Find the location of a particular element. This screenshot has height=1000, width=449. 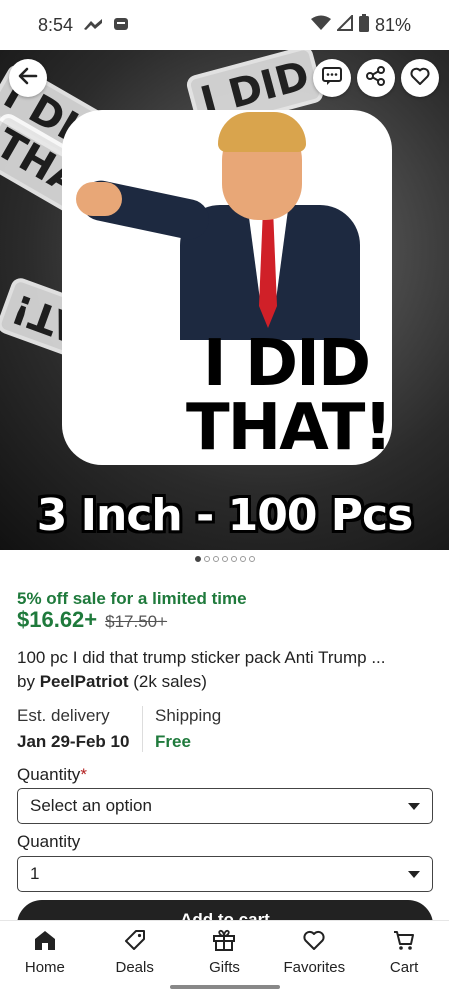

nav-favorites-label: Favorites is located at coordinates (314, 967).